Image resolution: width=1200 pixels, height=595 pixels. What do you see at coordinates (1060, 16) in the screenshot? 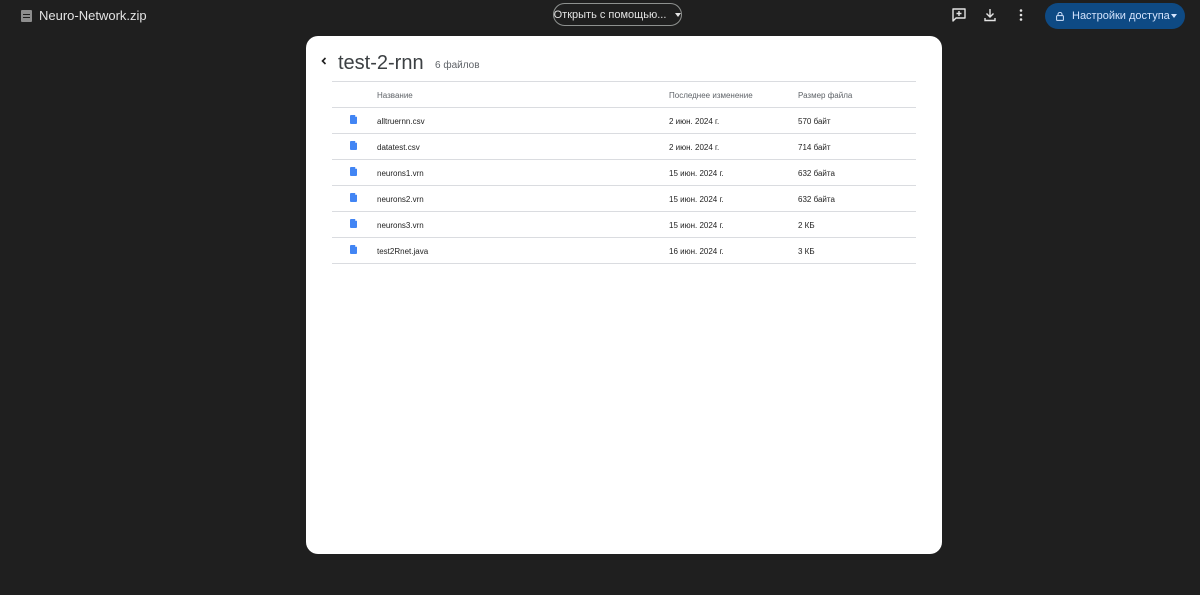
I see `lock-icon` at bounding box center [1060, 16].